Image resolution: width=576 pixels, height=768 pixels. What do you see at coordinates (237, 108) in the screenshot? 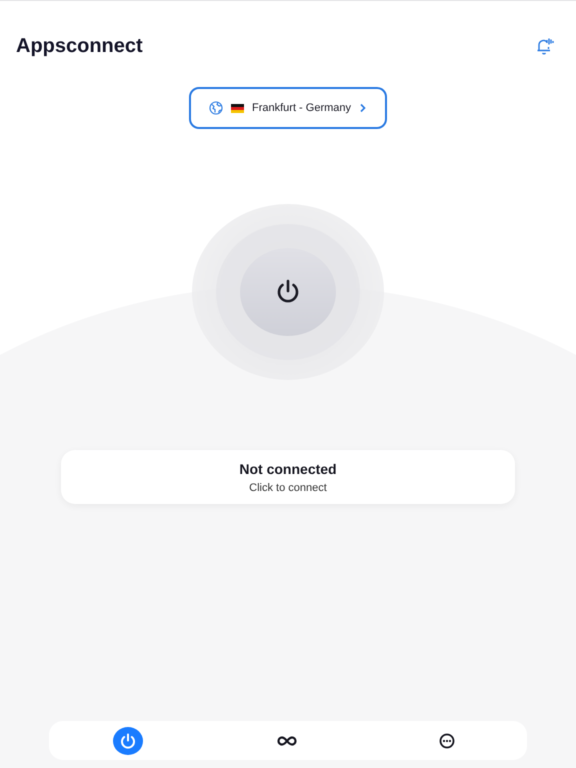
I see `flag-icon` at bounding box center [237, 108].